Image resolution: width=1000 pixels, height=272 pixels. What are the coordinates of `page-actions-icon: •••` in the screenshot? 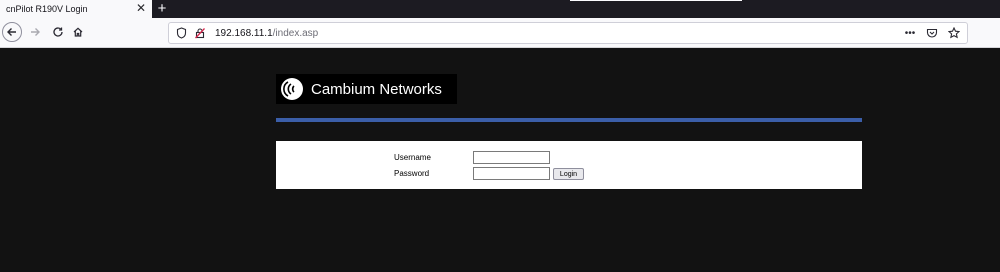 It's located at (910, 33).